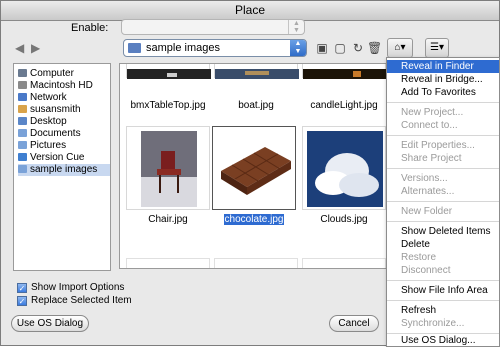  Describe the element at coordinates (168, 105) in the screenshot. I see `file-name: bmxTableTop.jpg` at that location.